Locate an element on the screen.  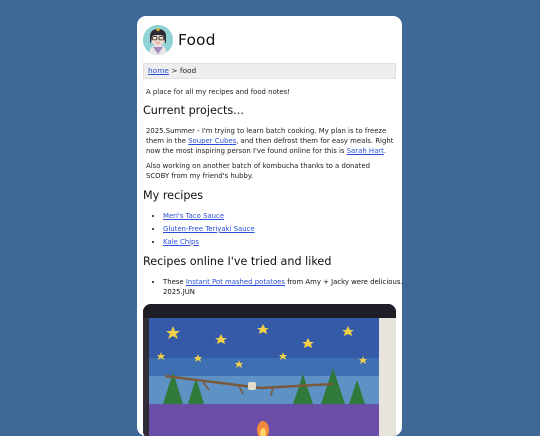
list-item: Gluten-Free Teriyaki Sauce is located at coordinates (282, 229).